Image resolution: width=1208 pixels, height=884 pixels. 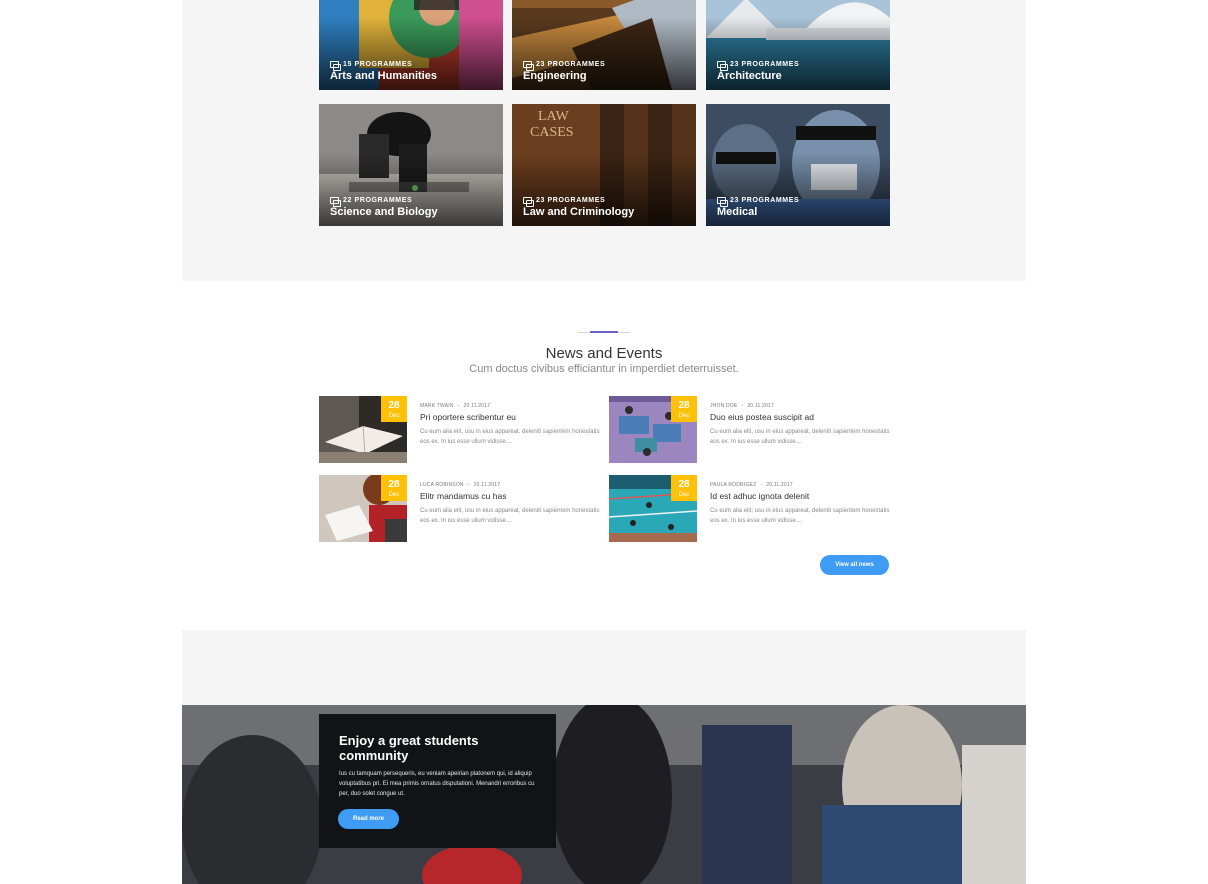 I want to click on programme-card-architecture: 23 PROGRAMMES Architecture, so click(x=798, y=45).